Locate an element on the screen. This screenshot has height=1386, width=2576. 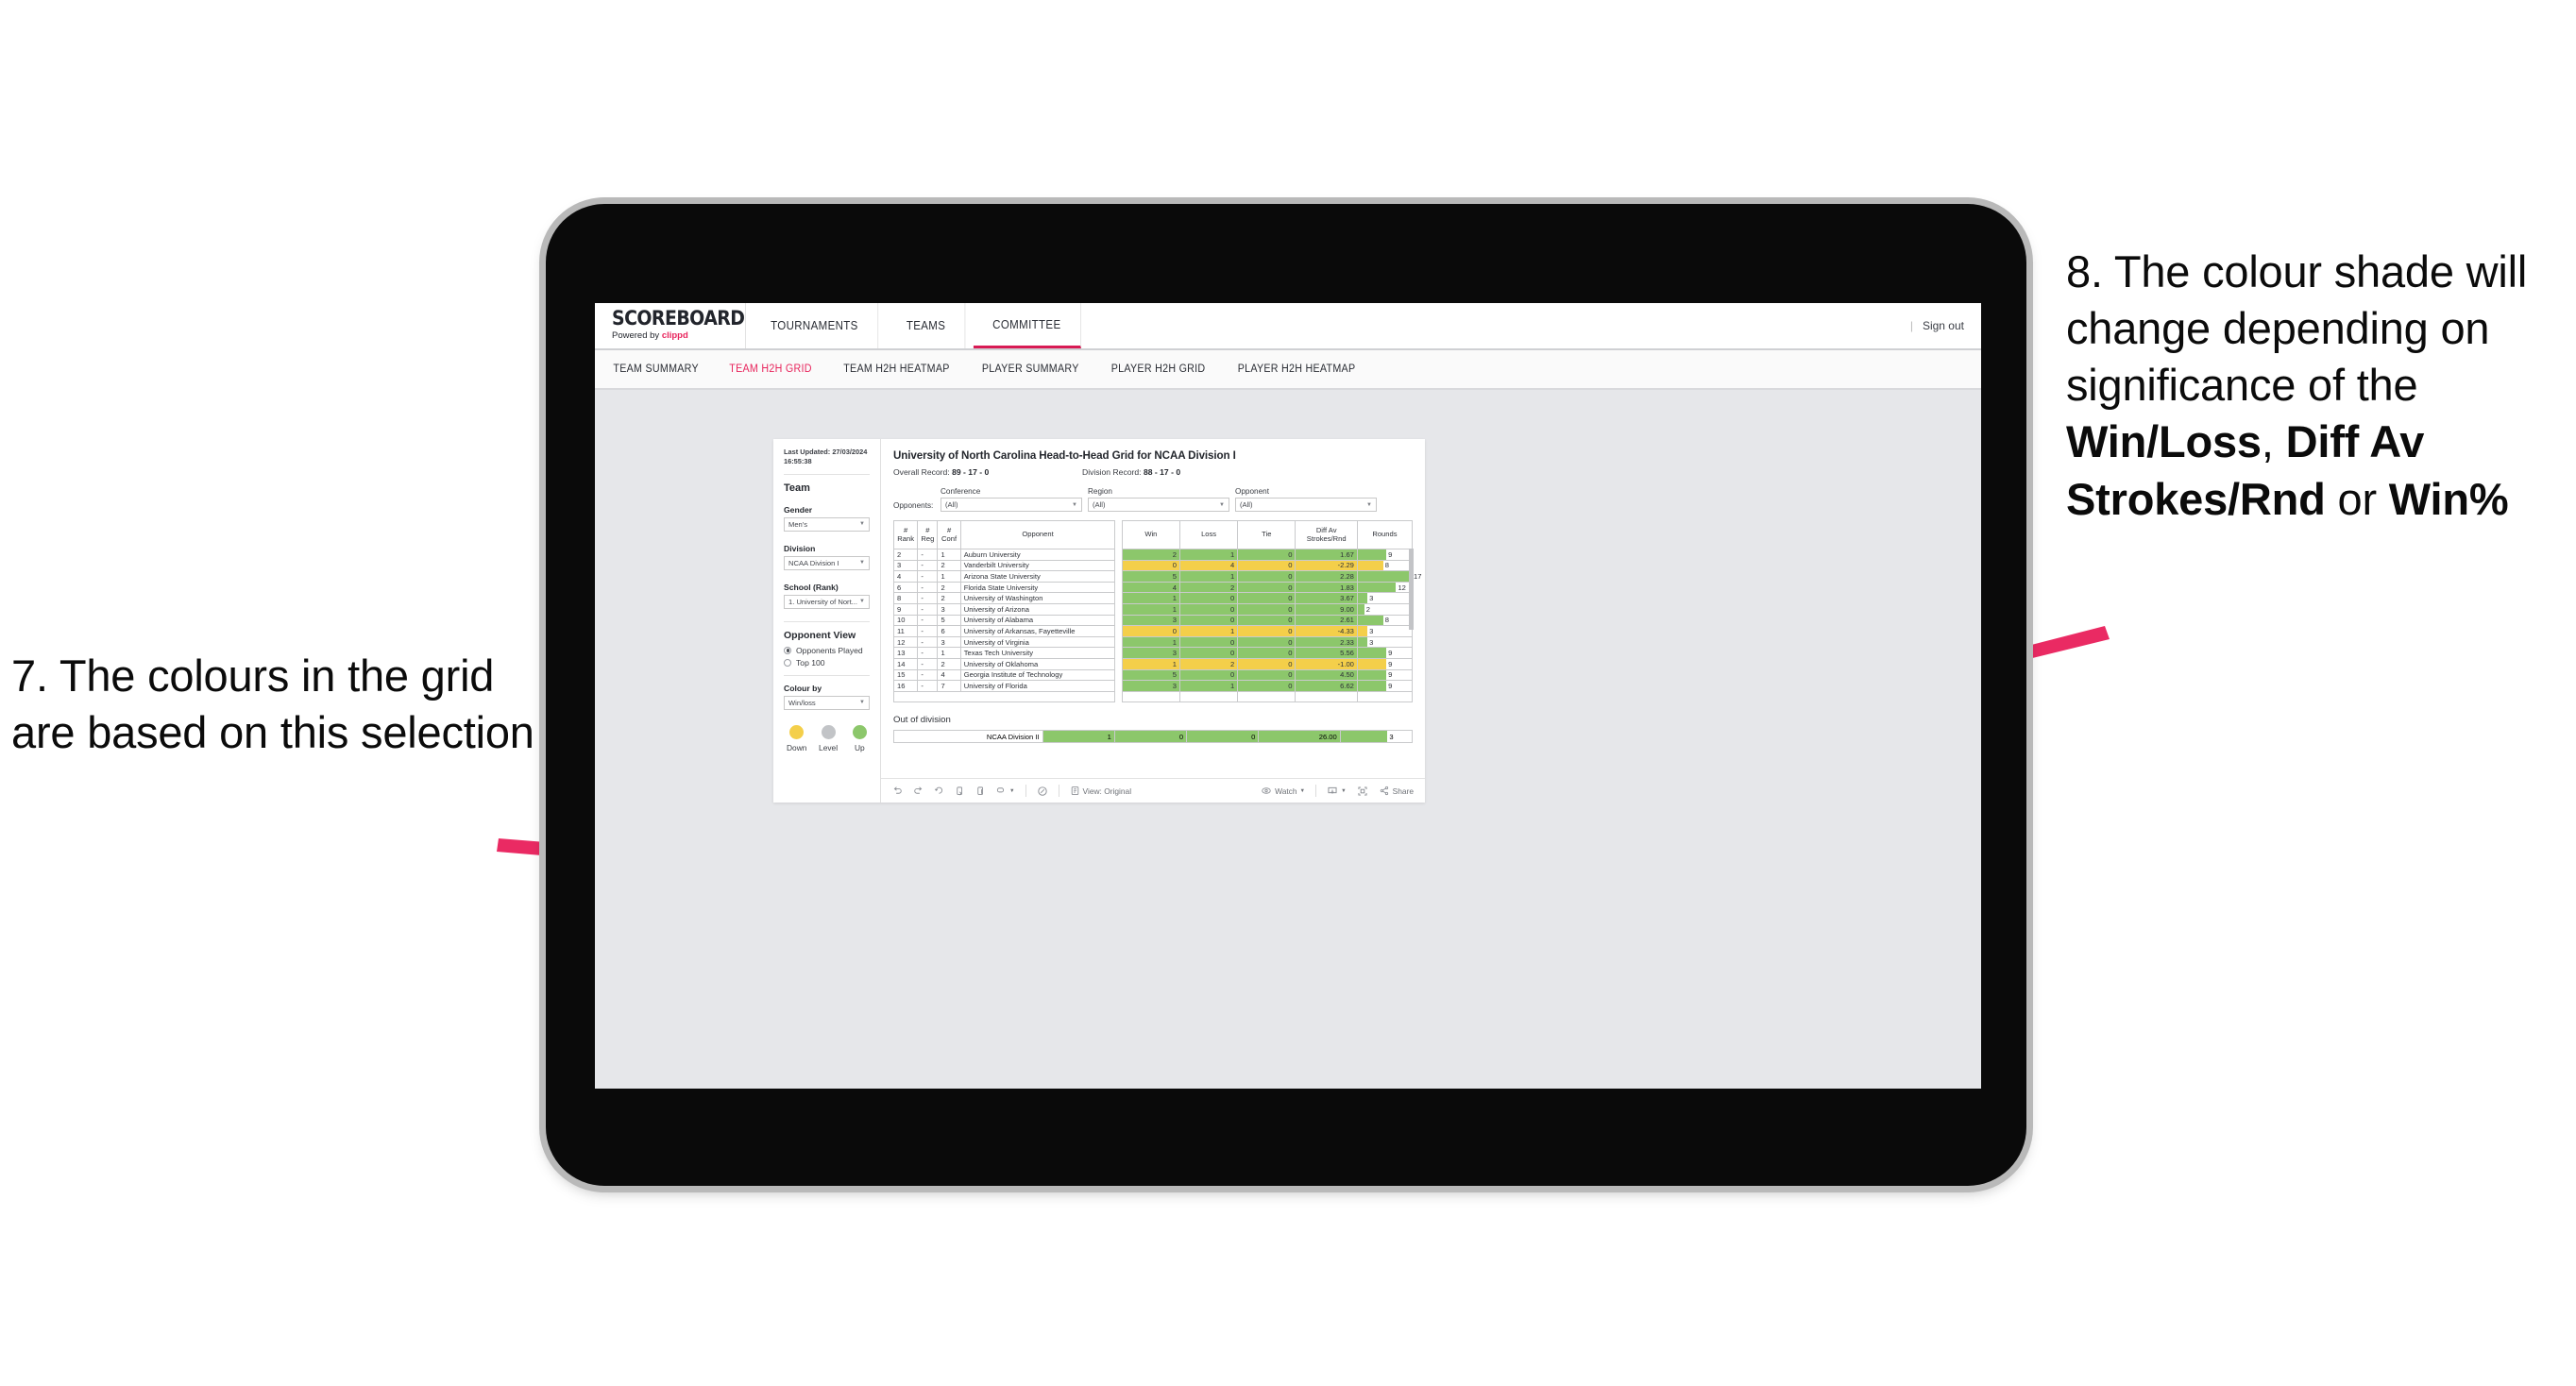
blank-win is located at coordinates (1150, 697).